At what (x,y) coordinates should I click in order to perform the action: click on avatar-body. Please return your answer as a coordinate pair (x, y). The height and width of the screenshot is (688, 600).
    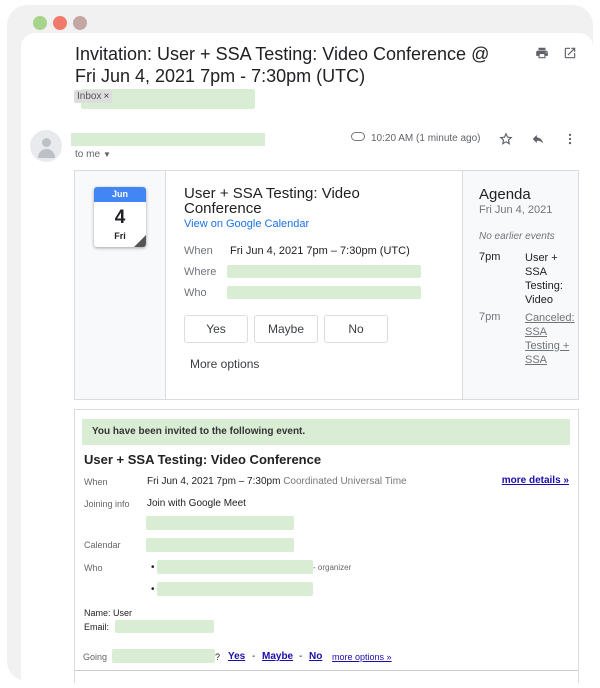
    Looking at the image, I should click on (46, 153).